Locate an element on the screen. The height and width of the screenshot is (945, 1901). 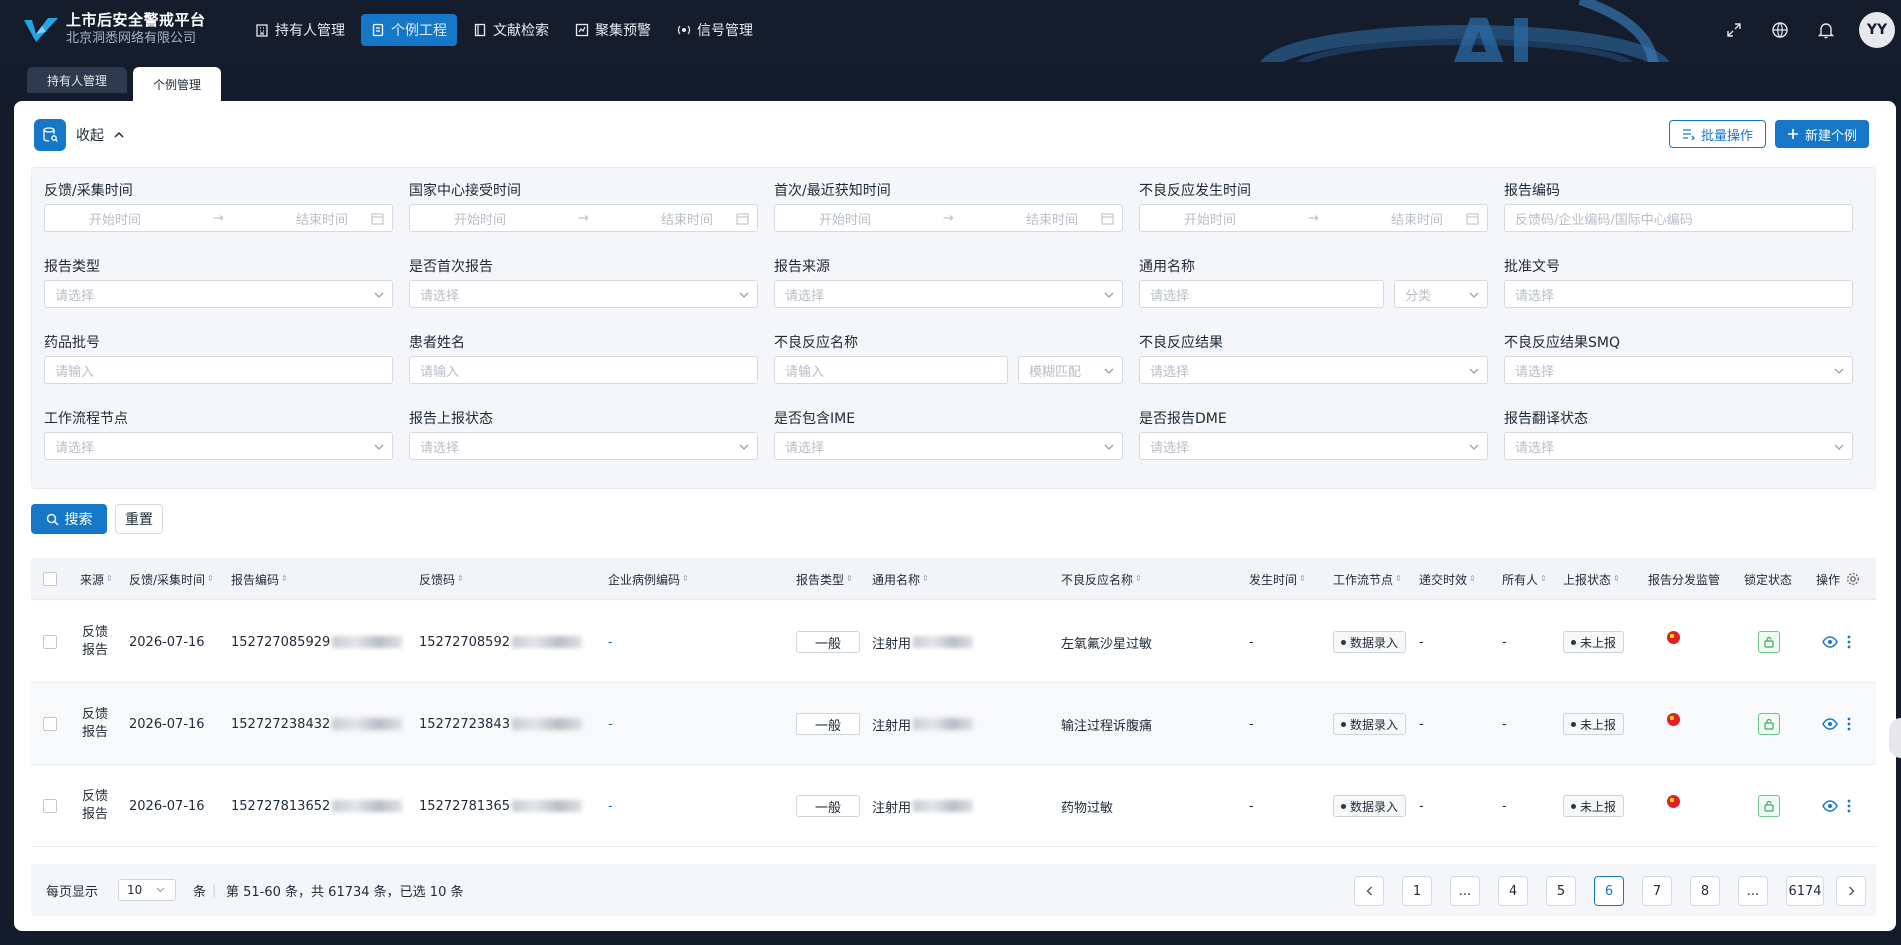
nav-label: 持有人管理 is located at coordinates (310, 31).